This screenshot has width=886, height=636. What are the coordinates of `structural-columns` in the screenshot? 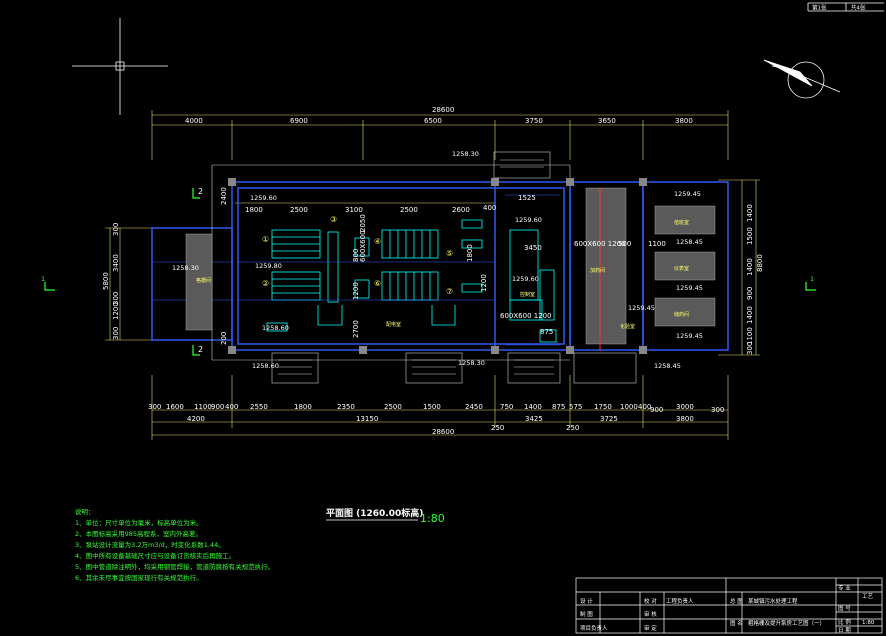 It's located at (437, 266).